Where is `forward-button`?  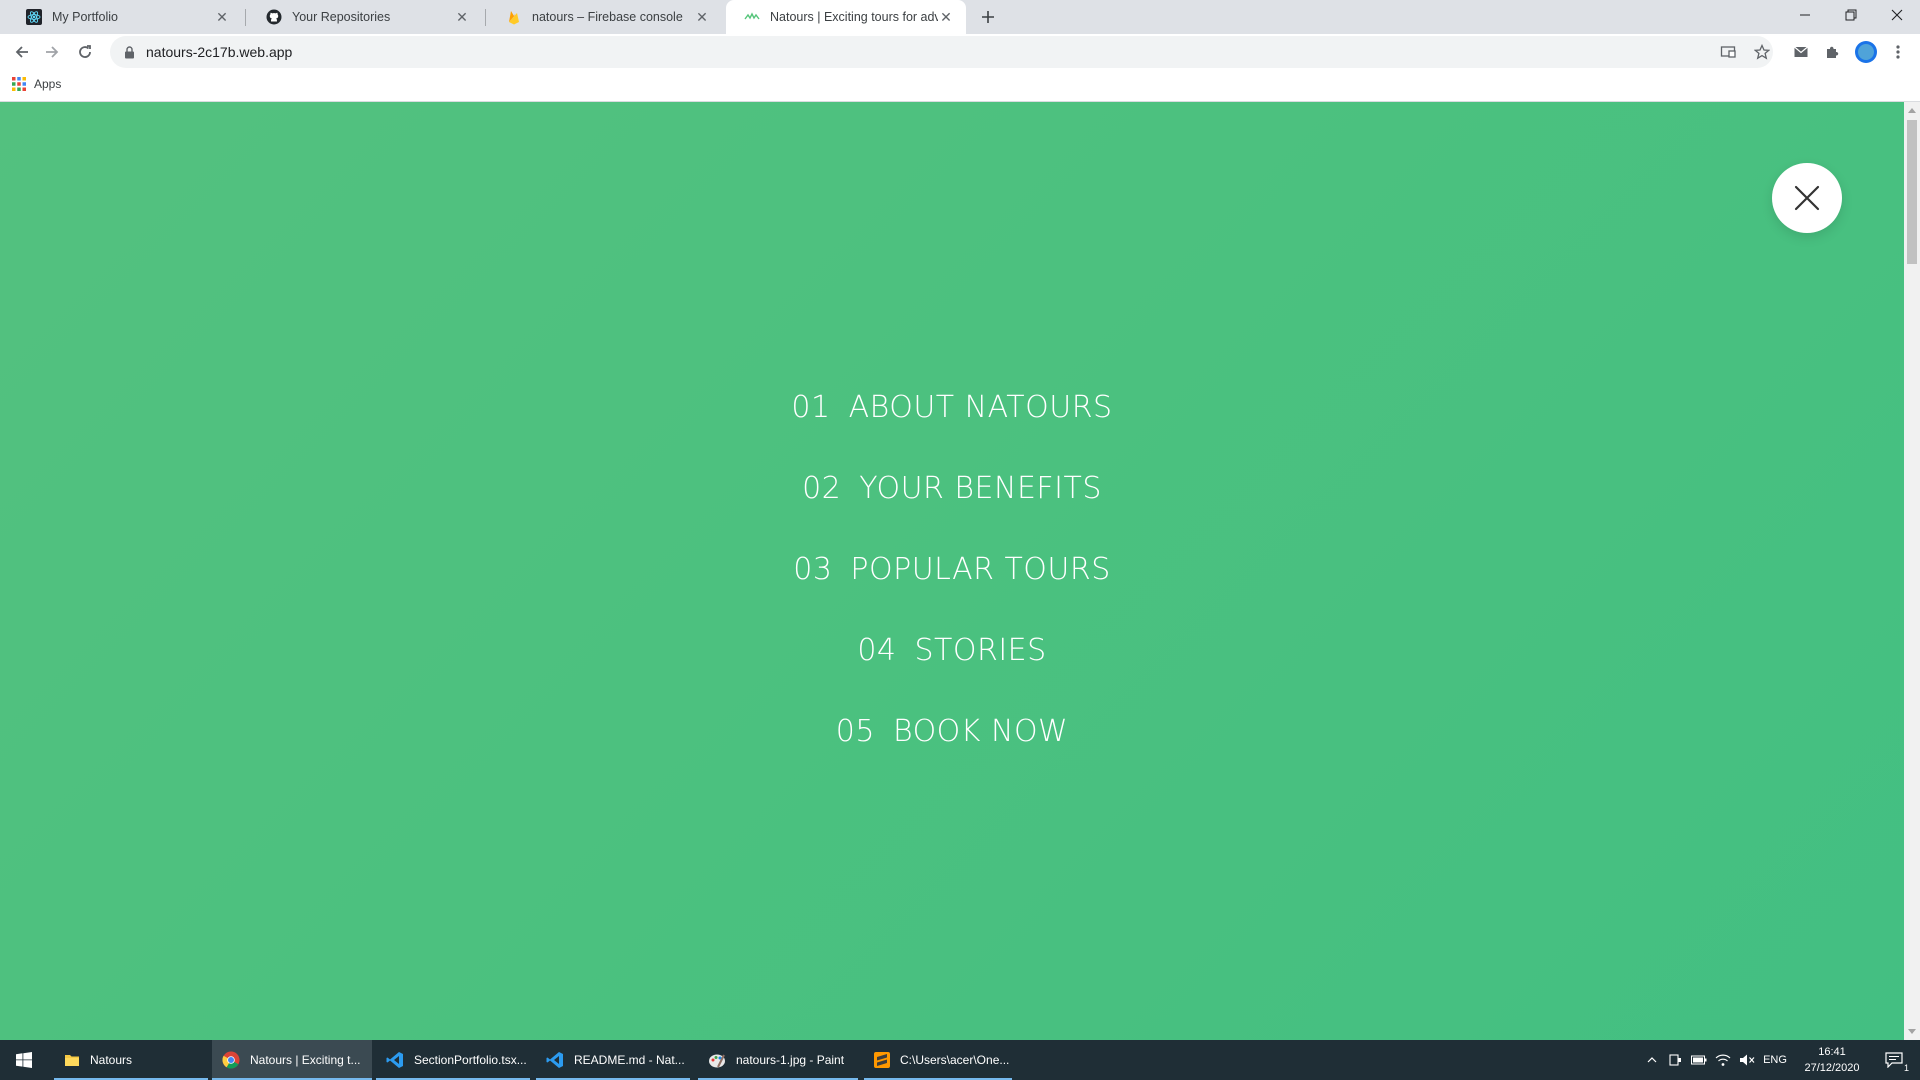 forward-button is located at coordinates (52, 52).